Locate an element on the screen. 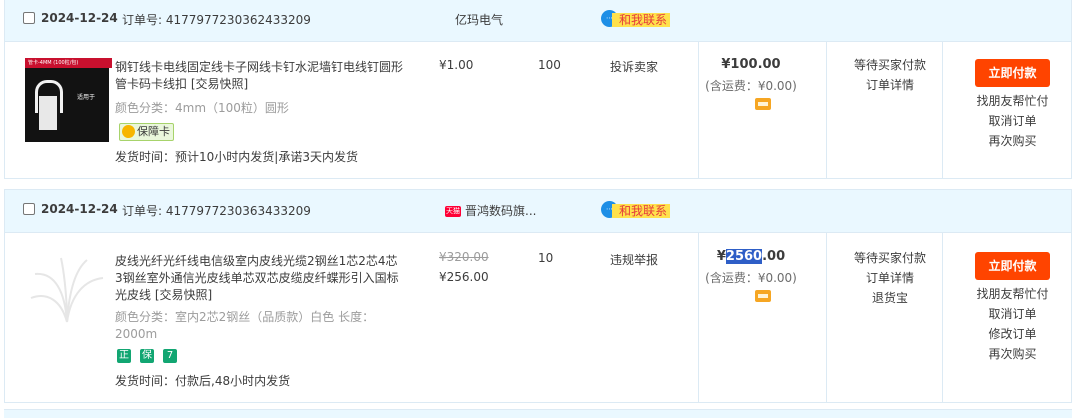 The width and height of the screenshot is (1088, 418). product-title-link: 钢钉线卡电线固定线卡子网线卡钉水泥墙钉电线钉圆形管卡码卡线扣 [交易快照] is located at coordinates (260, 76).